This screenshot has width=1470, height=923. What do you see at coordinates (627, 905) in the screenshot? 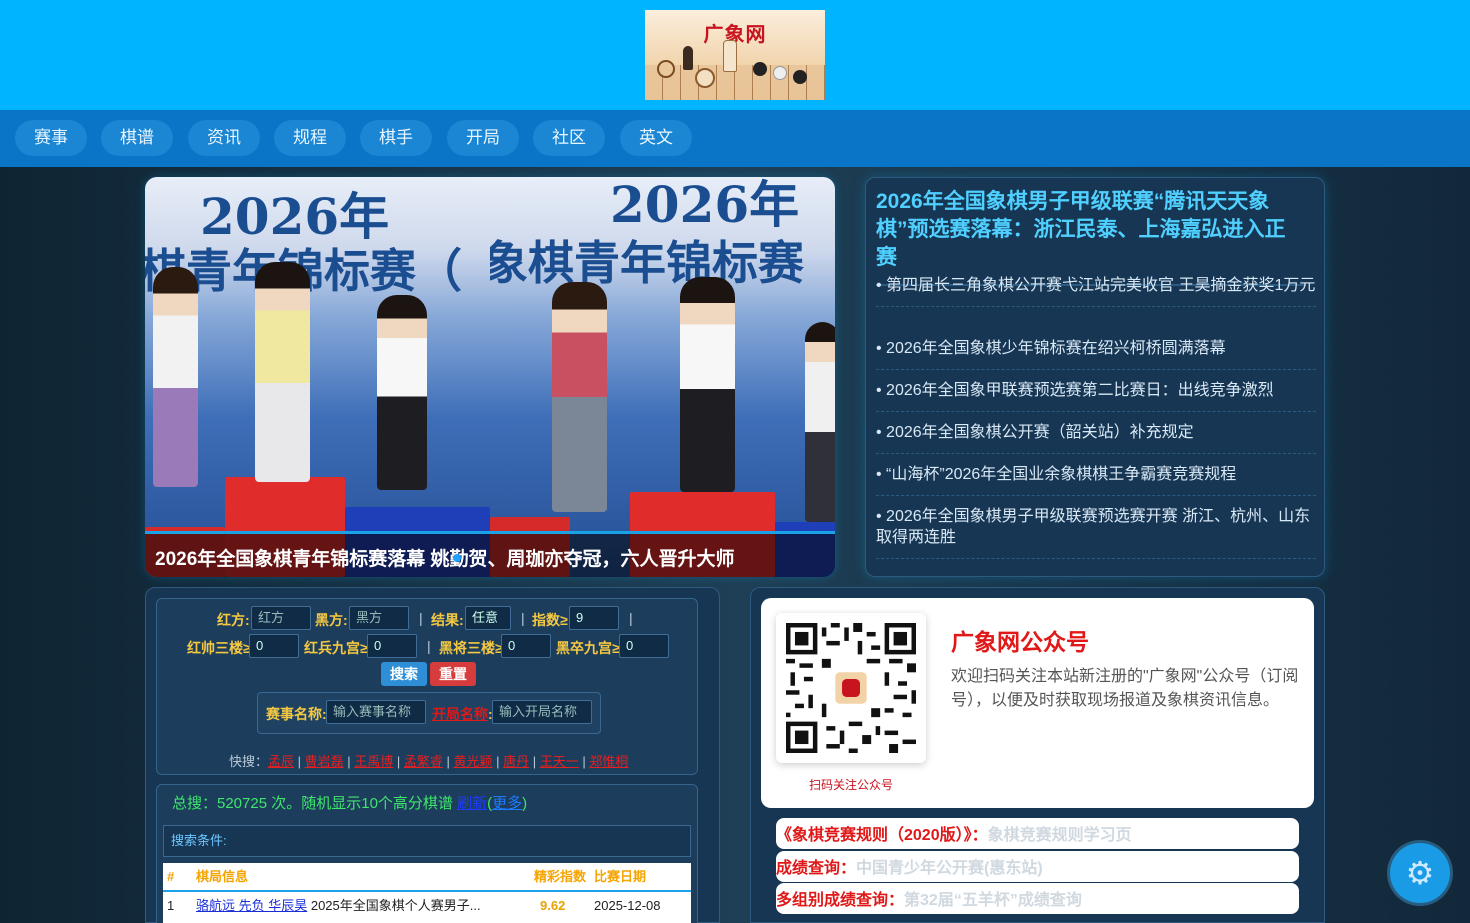
I see `game-date: 2025-12-08` at bounding box center [627, 905].